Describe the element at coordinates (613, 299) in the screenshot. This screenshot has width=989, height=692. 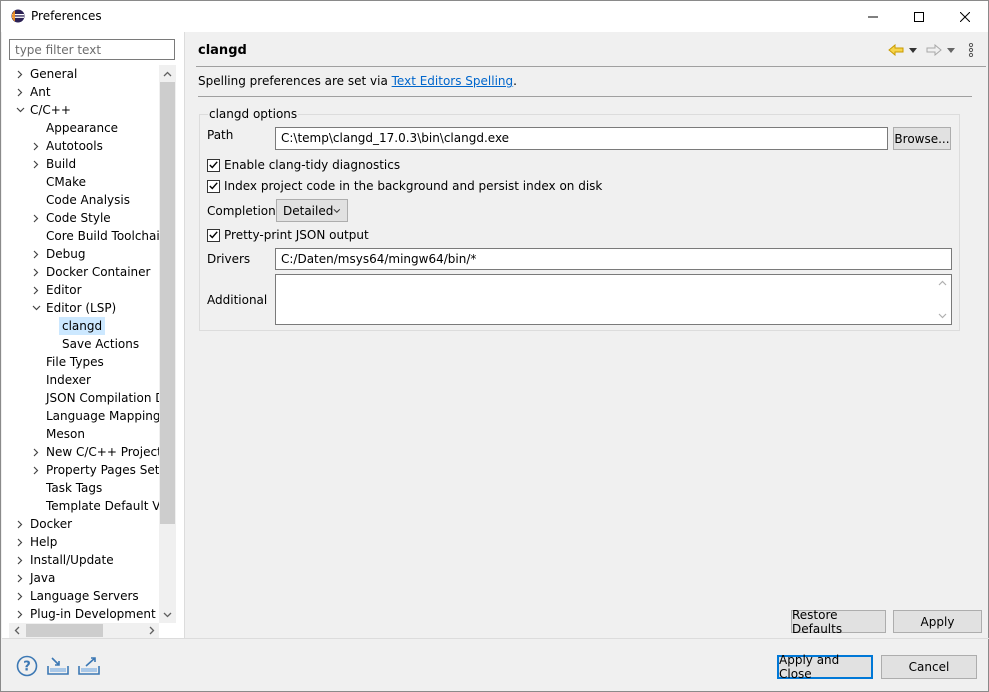
I see `additional-textarea` at that location.